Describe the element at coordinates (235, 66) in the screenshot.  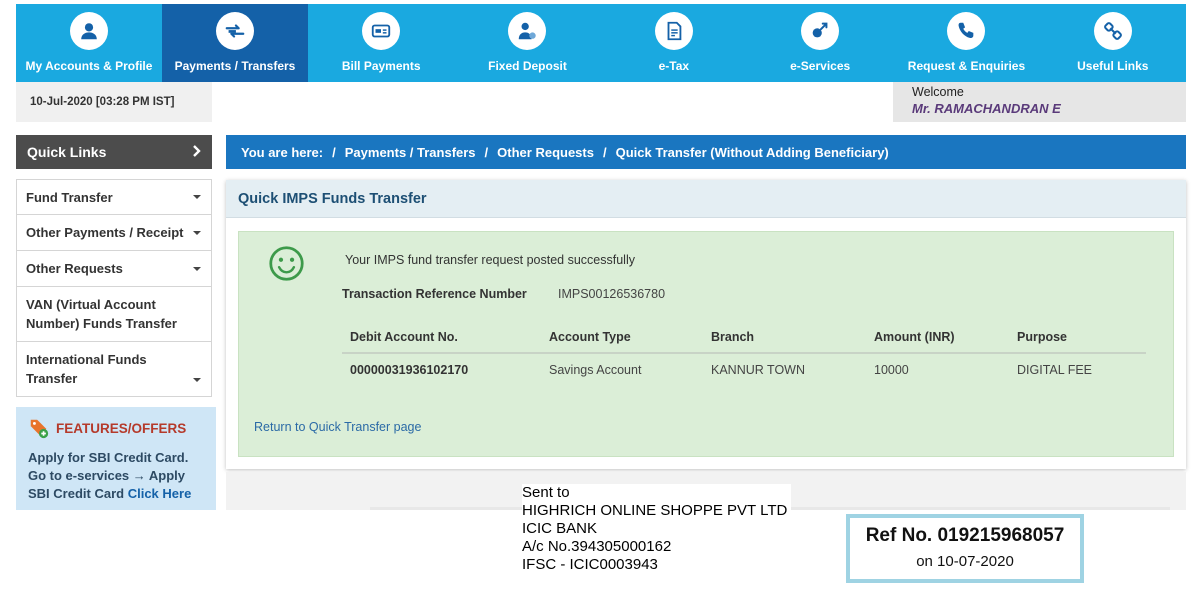
I see `nav-label: Payments / Transfers` at that location.